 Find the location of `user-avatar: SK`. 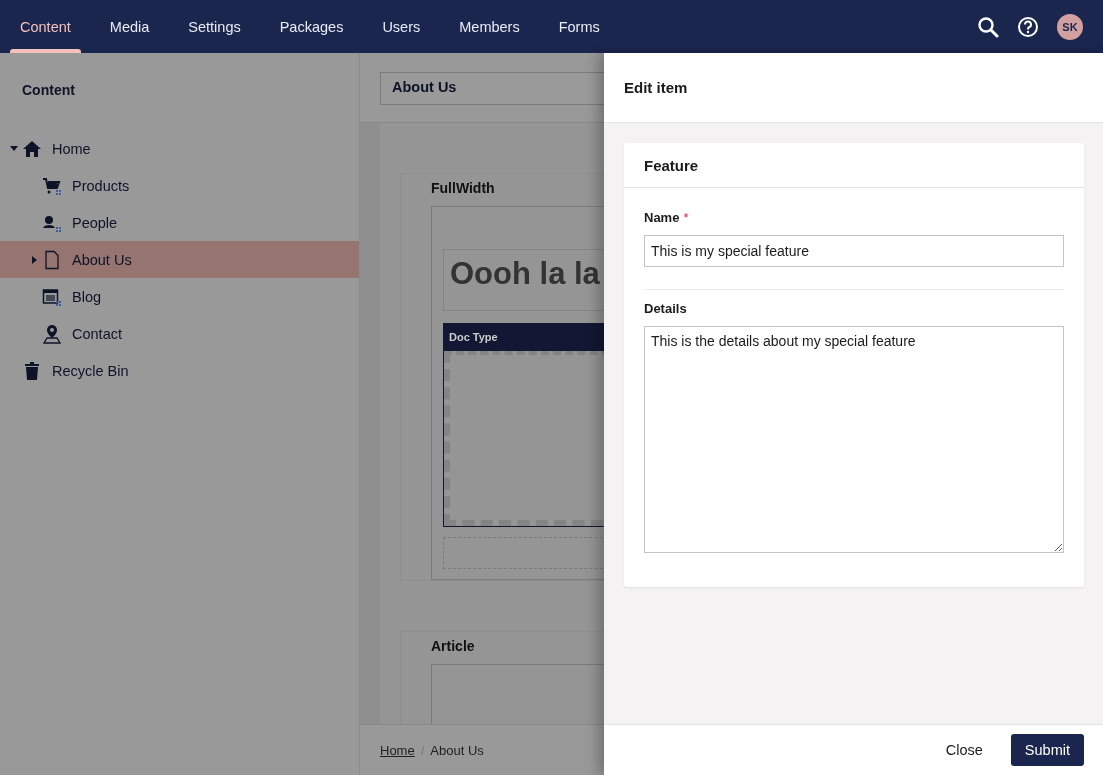

user-avatar: SK is located at coordinates (1070, 26).